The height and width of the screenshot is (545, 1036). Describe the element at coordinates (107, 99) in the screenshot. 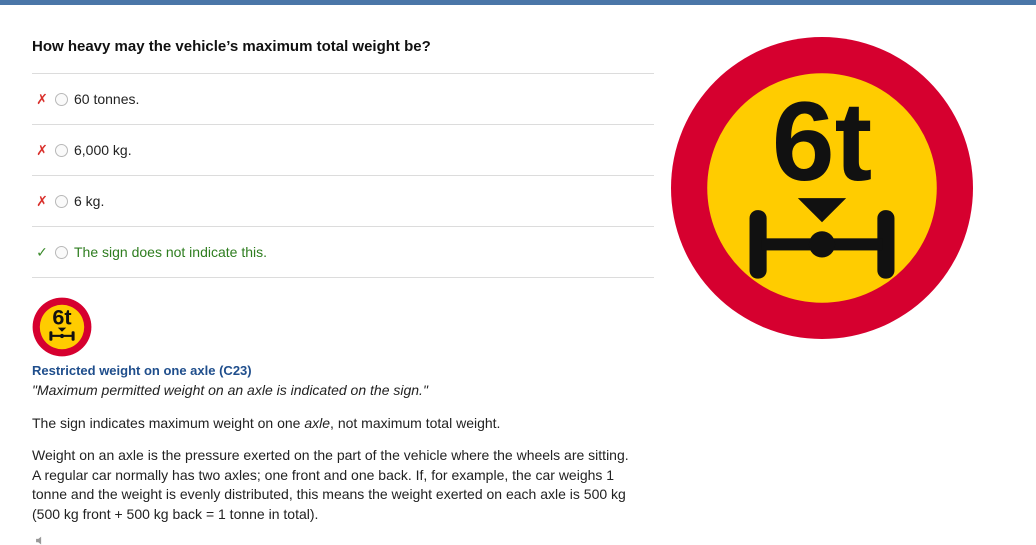

I see `answer-label: 60 tonnes.` at that location.